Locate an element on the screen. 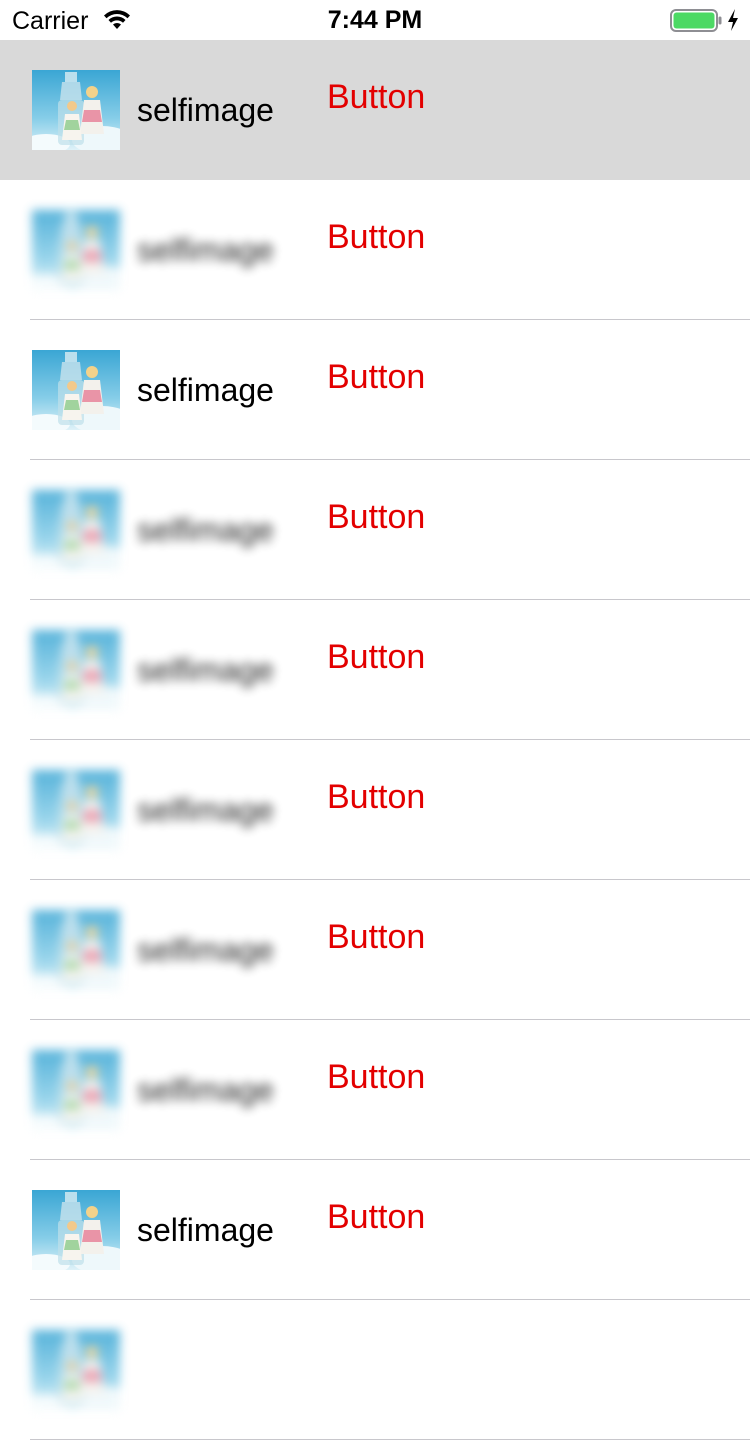  table-row-4: selfimage Button is located at coordinates (375, 530).